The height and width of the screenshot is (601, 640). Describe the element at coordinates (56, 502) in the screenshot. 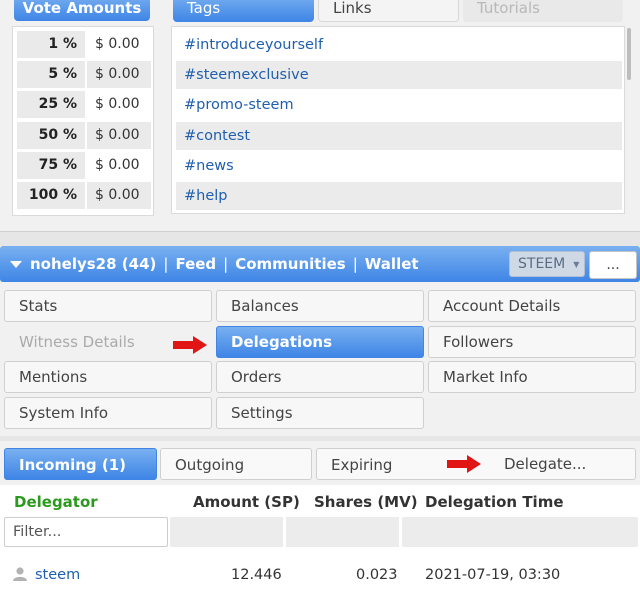

I see `col-delegator: Delegator` at that location.